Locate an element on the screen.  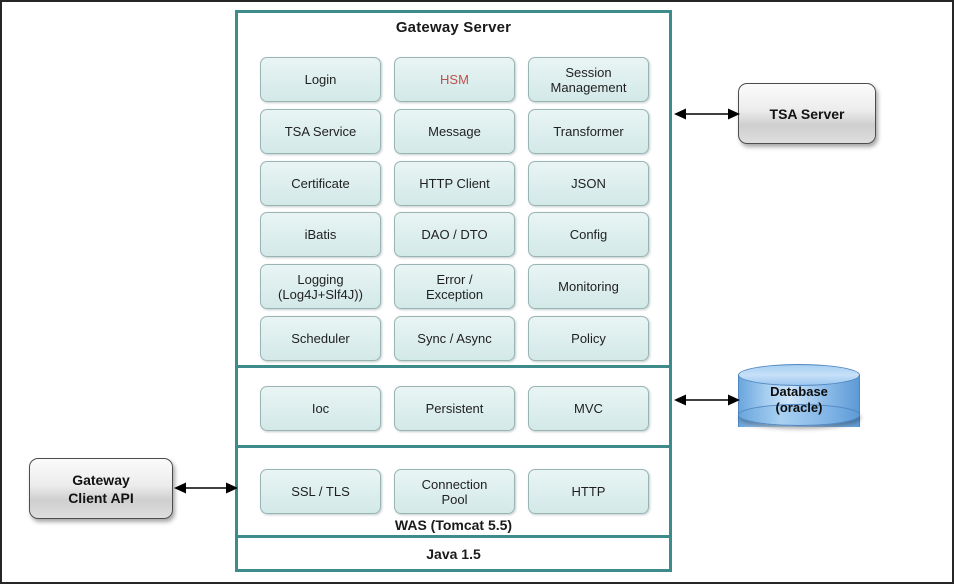
component-certificate: Certificate is located at coordinates (320, 183).